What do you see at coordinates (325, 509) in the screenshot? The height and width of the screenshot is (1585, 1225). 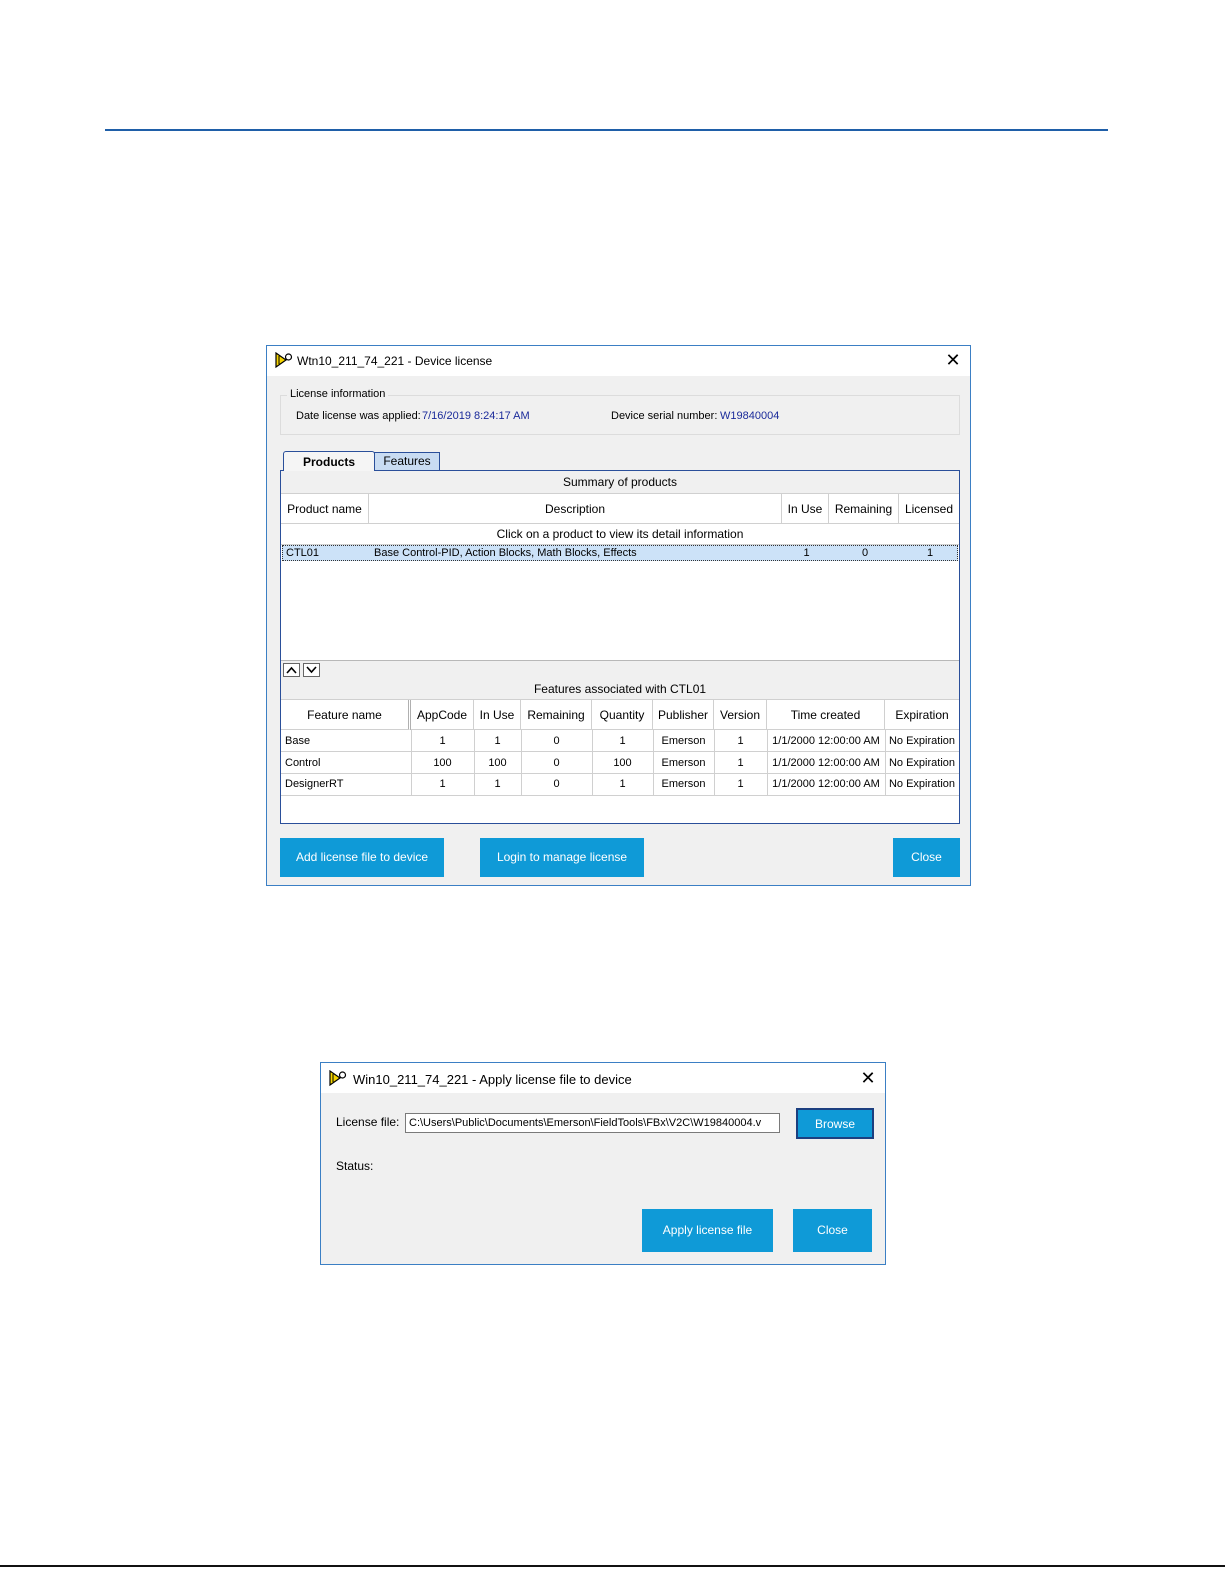 I see `column-header-product-name: Product name` at bounding box center [325, 509].